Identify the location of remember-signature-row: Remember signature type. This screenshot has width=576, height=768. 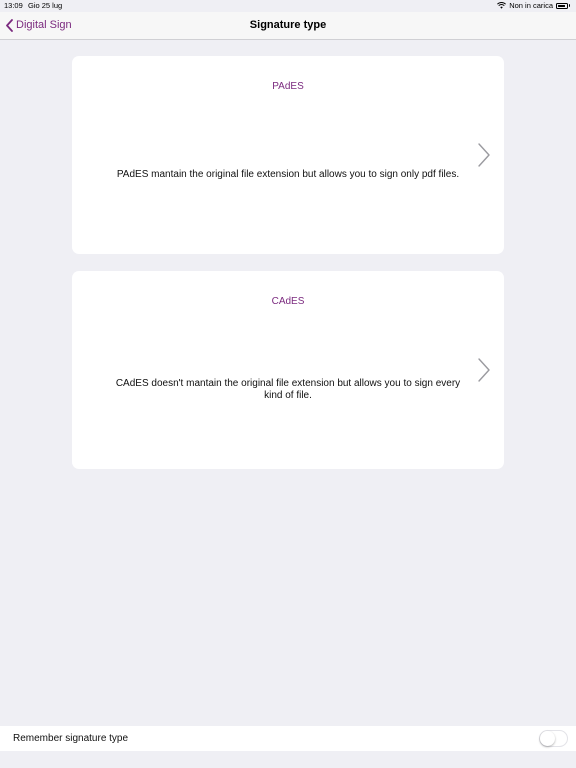
(288, 738).